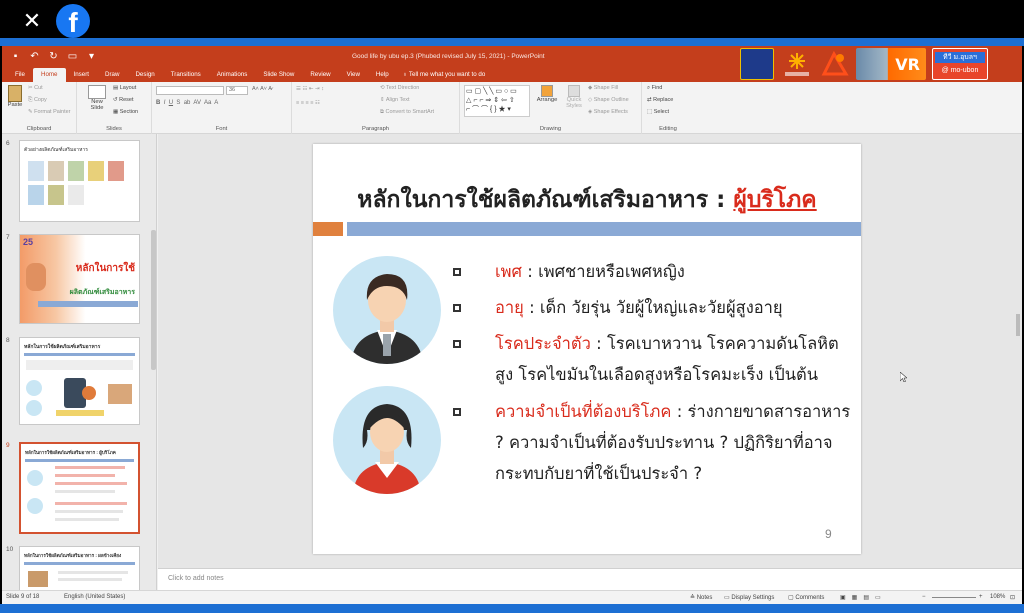 Image resolution: width=1024 pixels, height=613 pixels. I want to click on align-text-label: Align Text, so click(397, 100).